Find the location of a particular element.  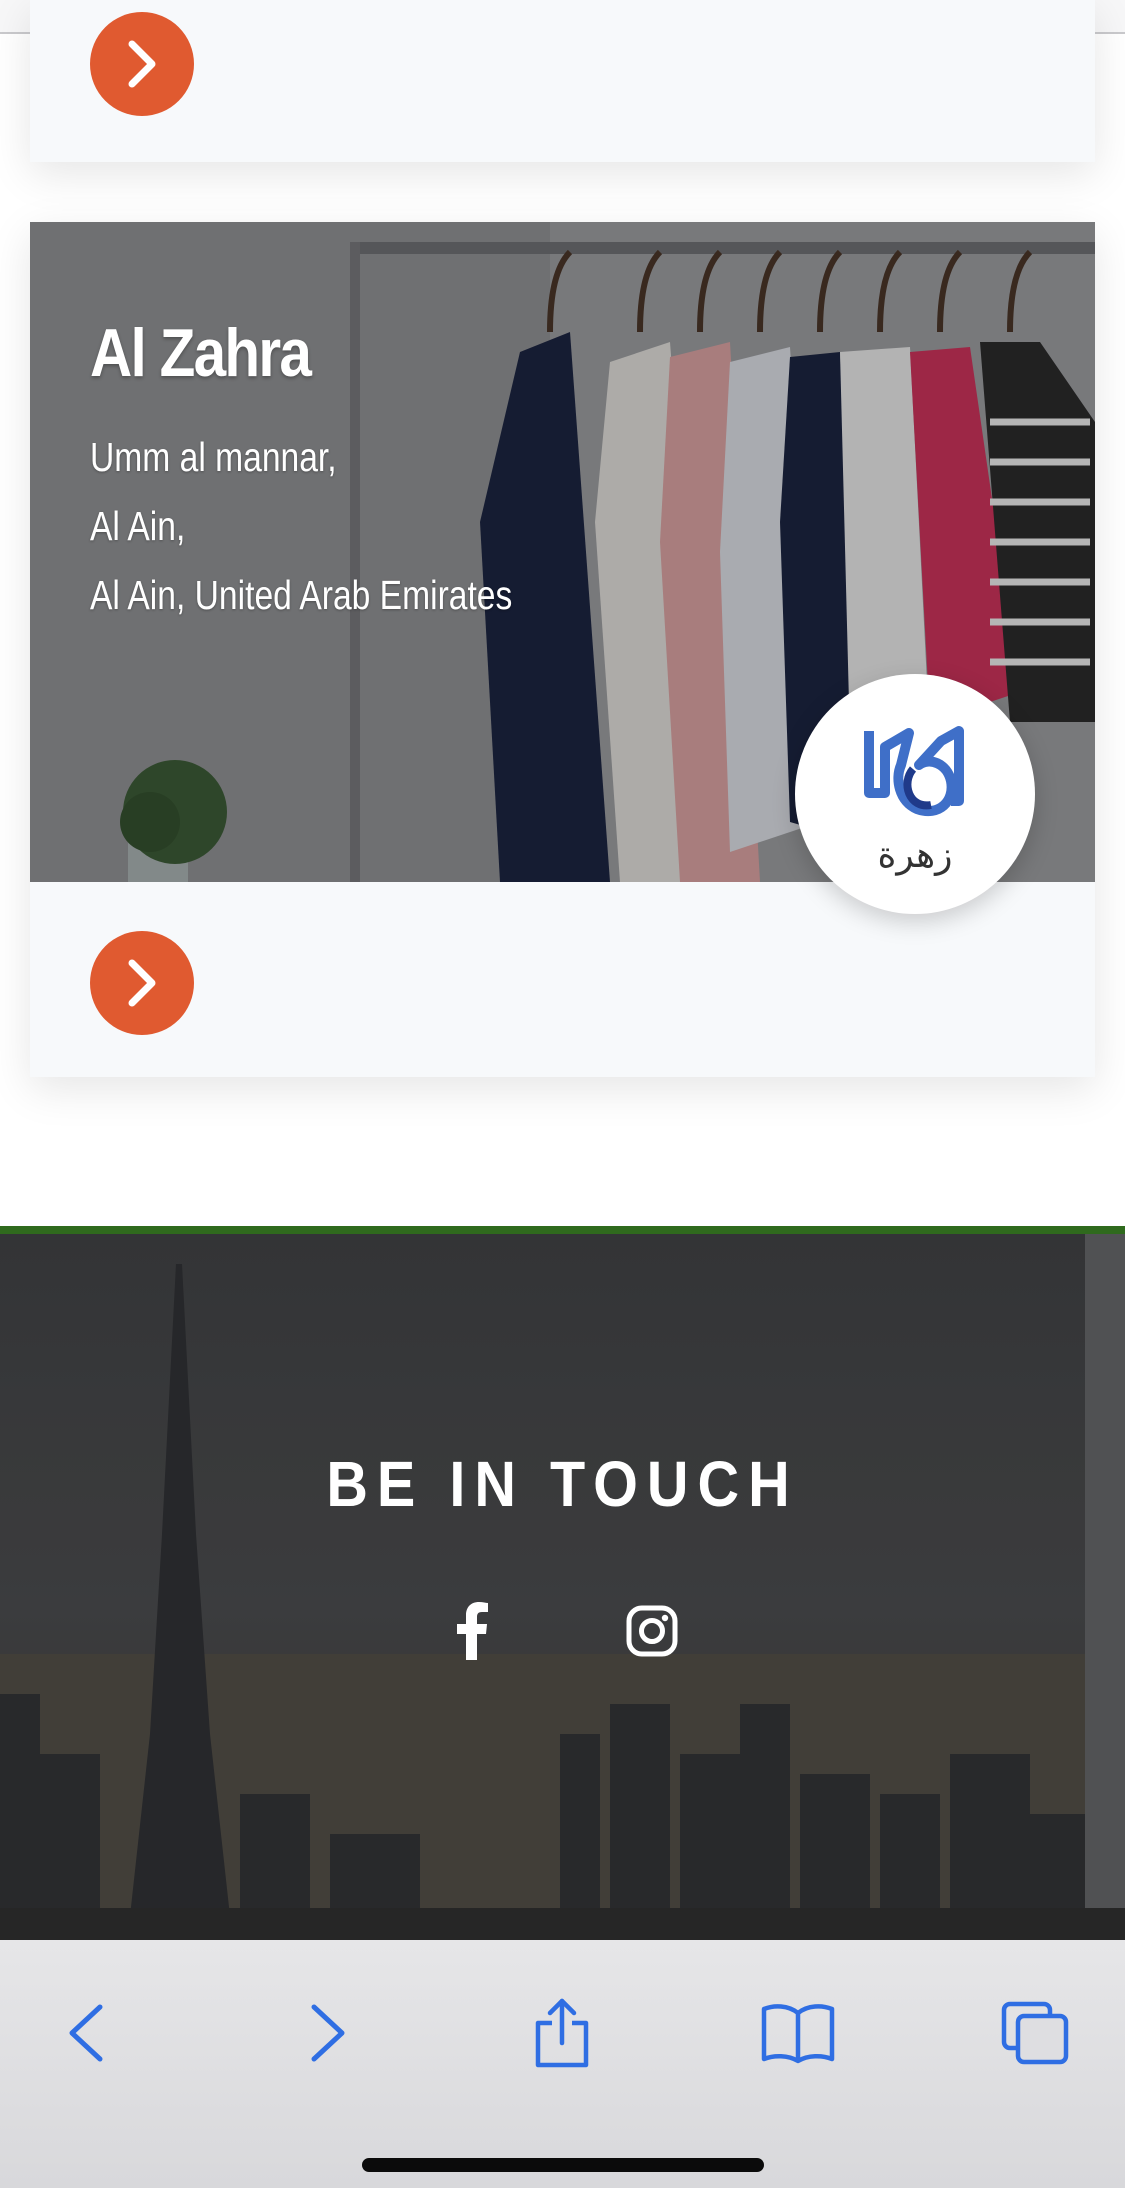

instagram-icon is located at coordinates (652, 1631).